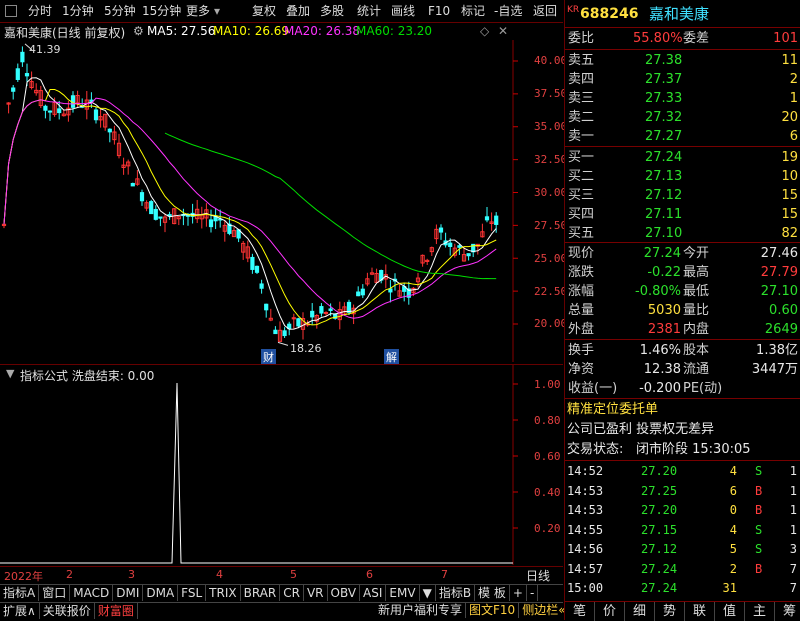 The width and height of the screenshot is (800, 621). I want to click on stock-name: 嘉和美康, so click(679, 14).